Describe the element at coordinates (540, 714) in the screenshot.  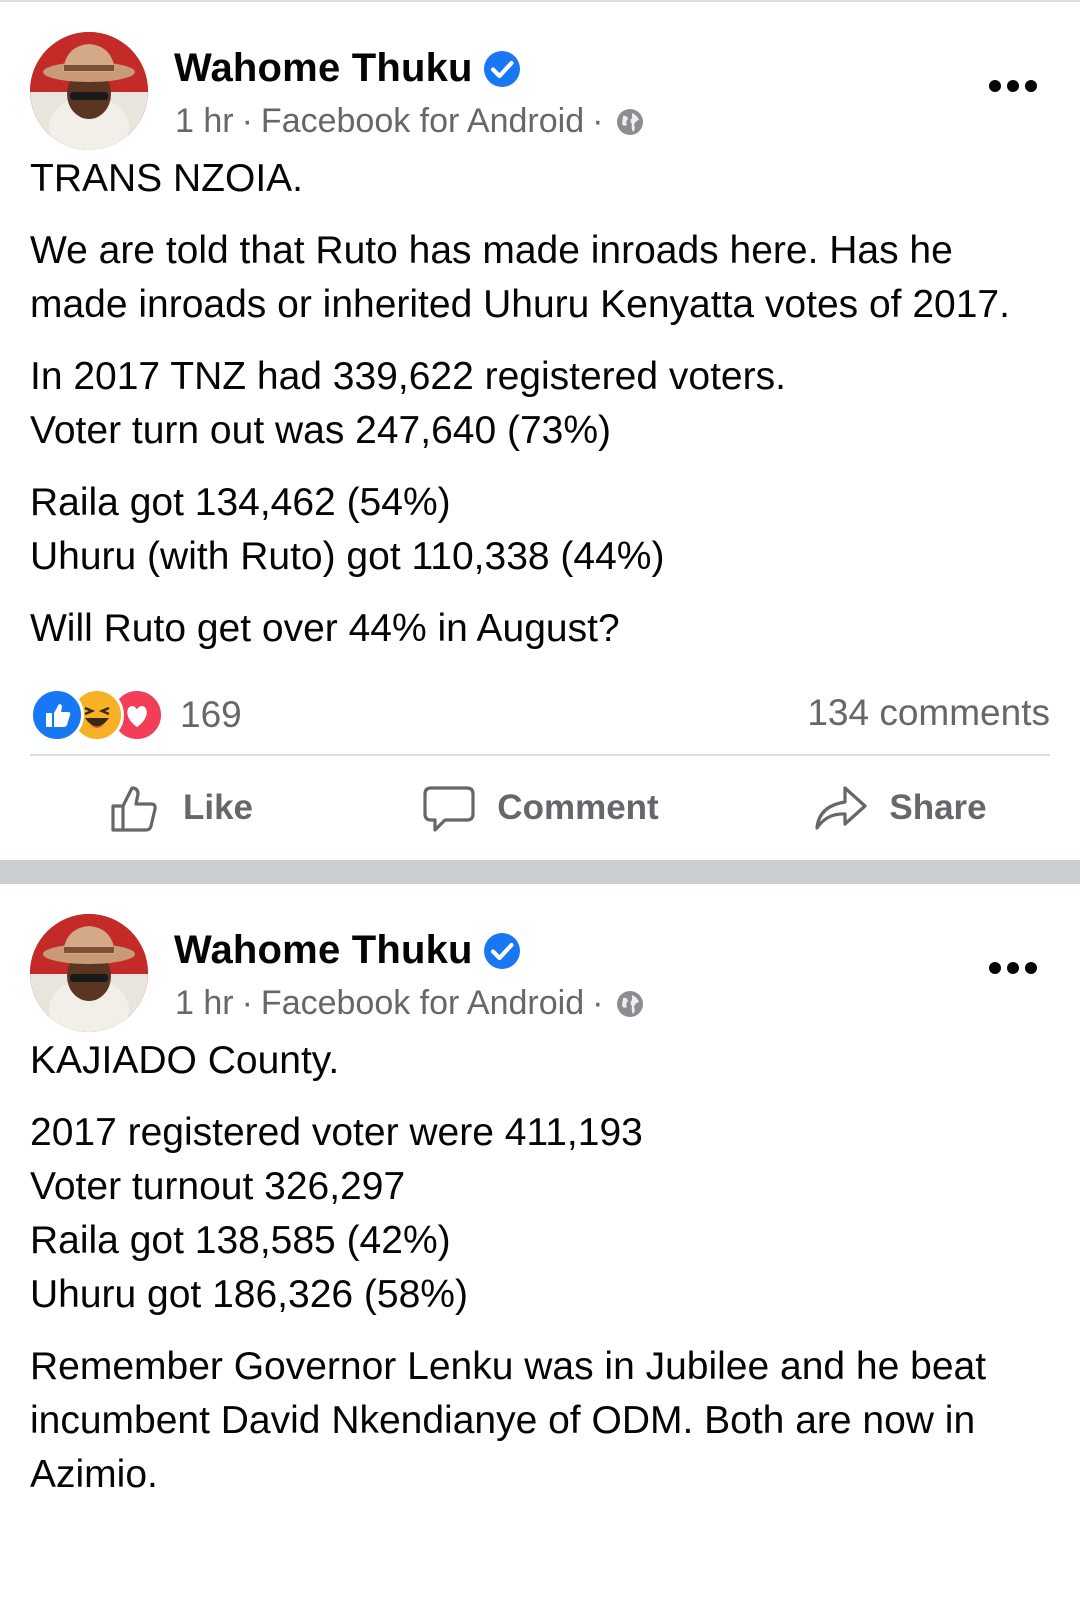
I see `post-stats: 169 134 comments` at that location.